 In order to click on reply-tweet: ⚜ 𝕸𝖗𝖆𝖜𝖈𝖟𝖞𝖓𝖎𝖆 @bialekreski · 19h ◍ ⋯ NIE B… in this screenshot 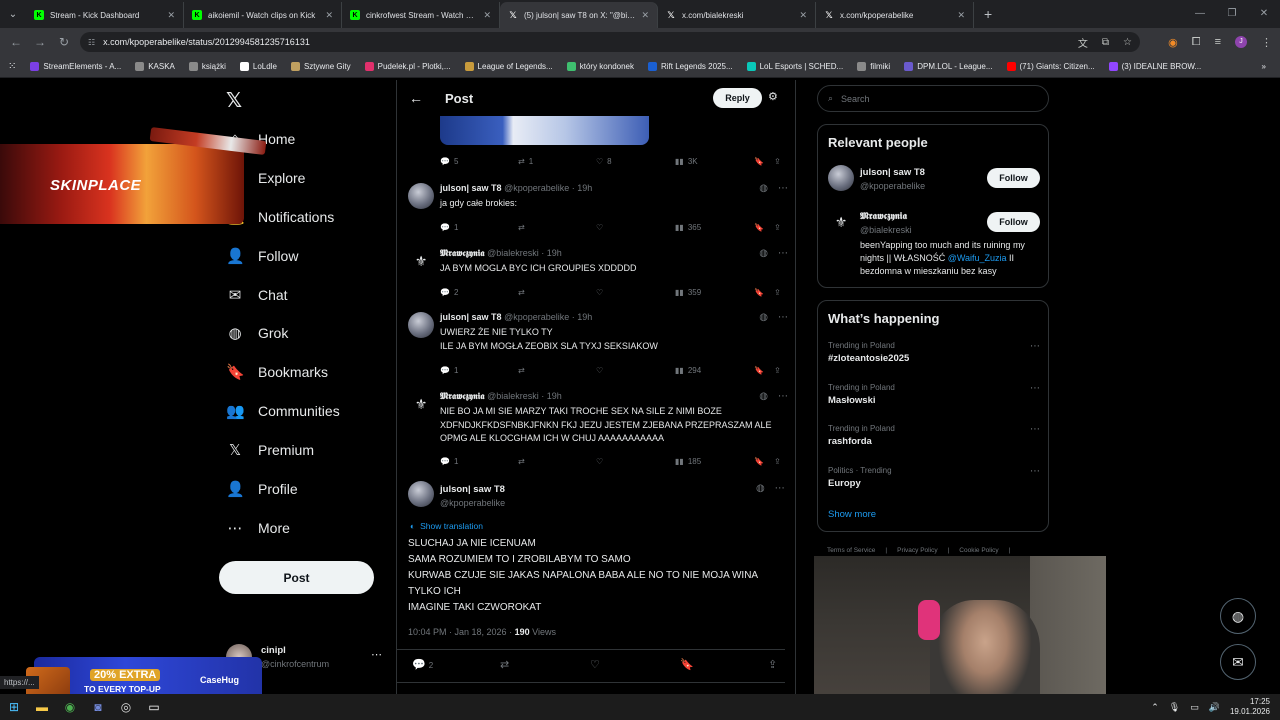, I will do `click(598, 422)`.